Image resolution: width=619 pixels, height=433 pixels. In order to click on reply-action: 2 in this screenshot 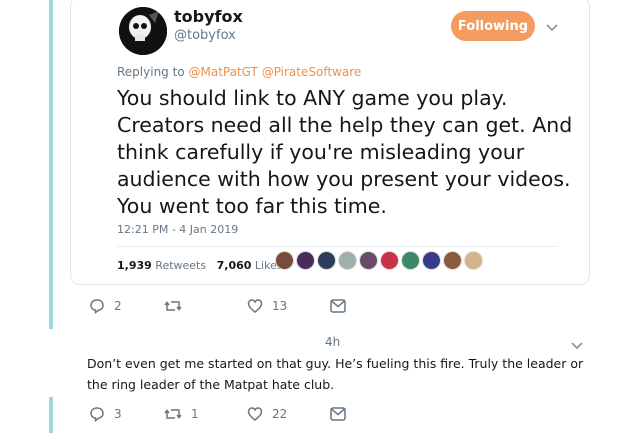, I will do `click(105, 306)`.